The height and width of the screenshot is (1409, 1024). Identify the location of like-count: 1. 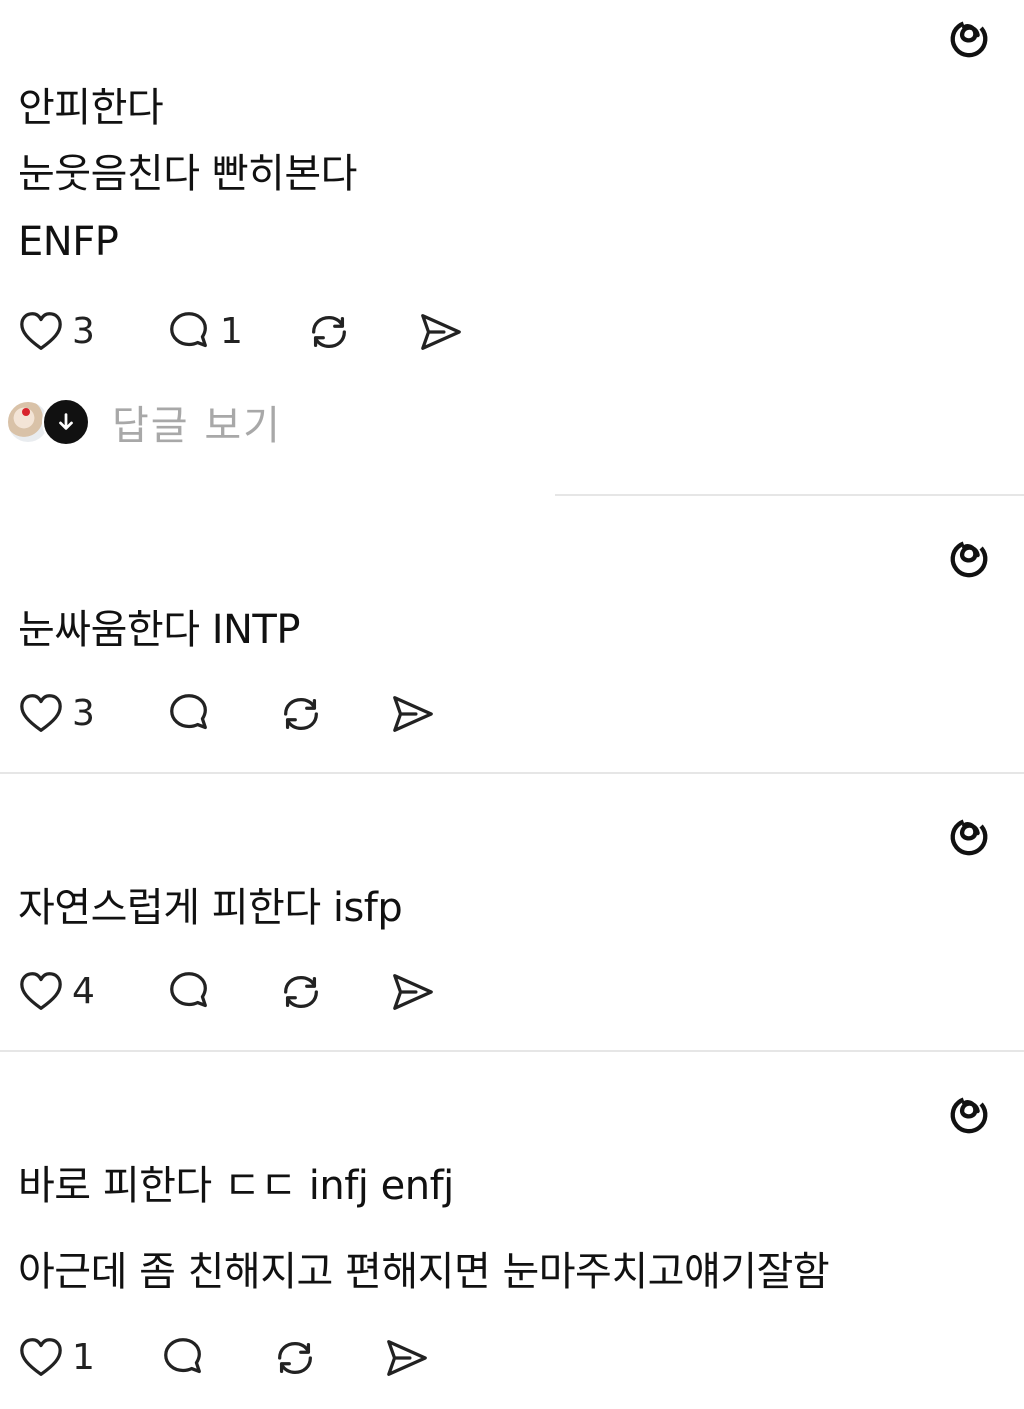
(83, 1357).